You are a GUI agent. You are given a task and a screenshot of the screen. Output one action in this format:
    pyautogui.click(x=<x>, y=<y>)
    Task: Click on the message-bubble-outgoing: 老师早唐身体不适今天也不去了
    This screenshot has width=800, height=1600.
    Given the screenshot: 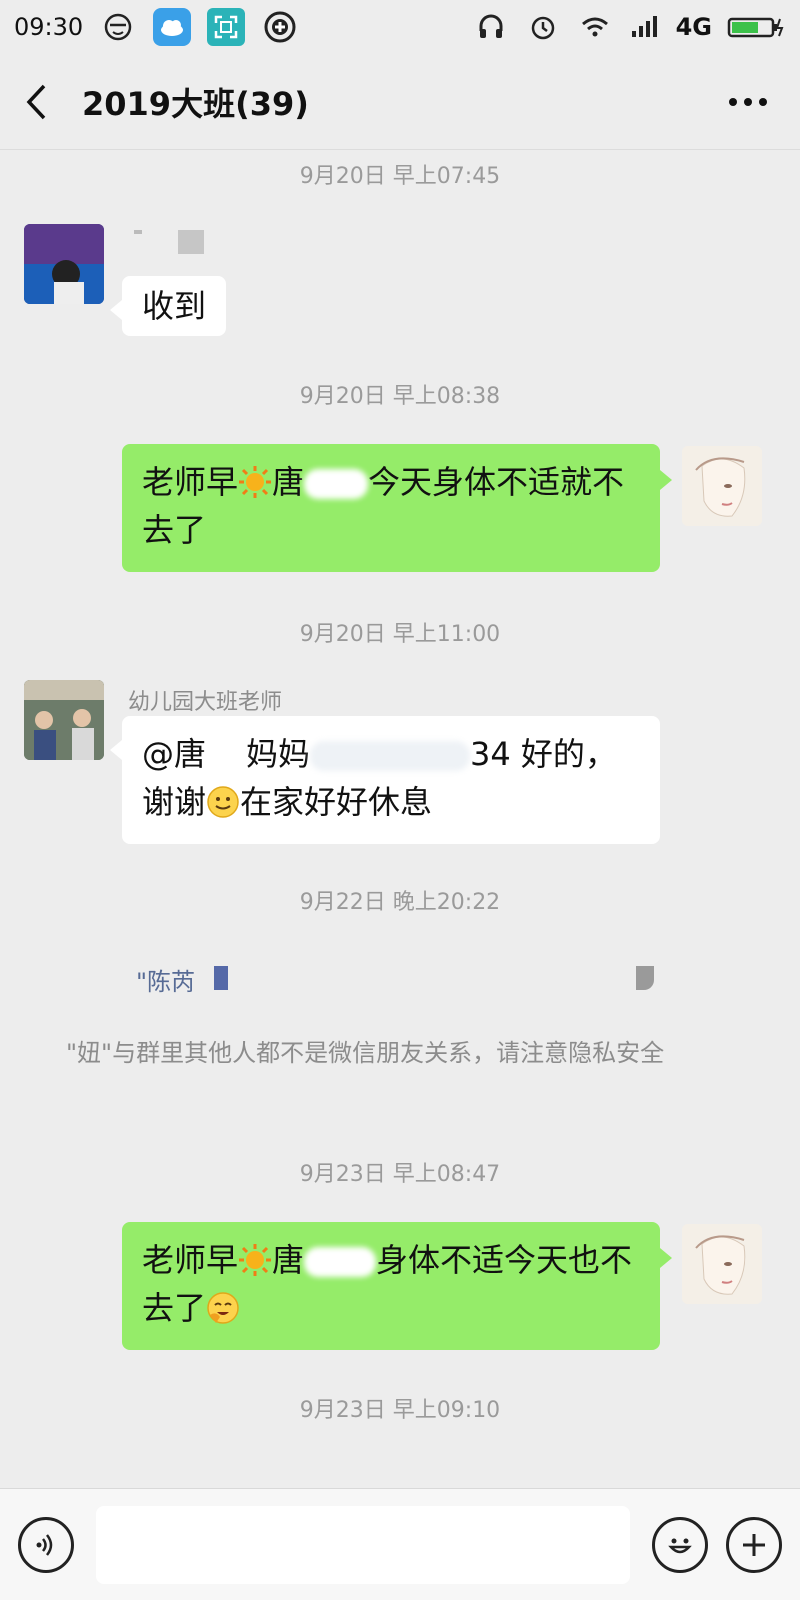 What is the action you would take?
    pyautogui.click(x=397, y=1286)
    